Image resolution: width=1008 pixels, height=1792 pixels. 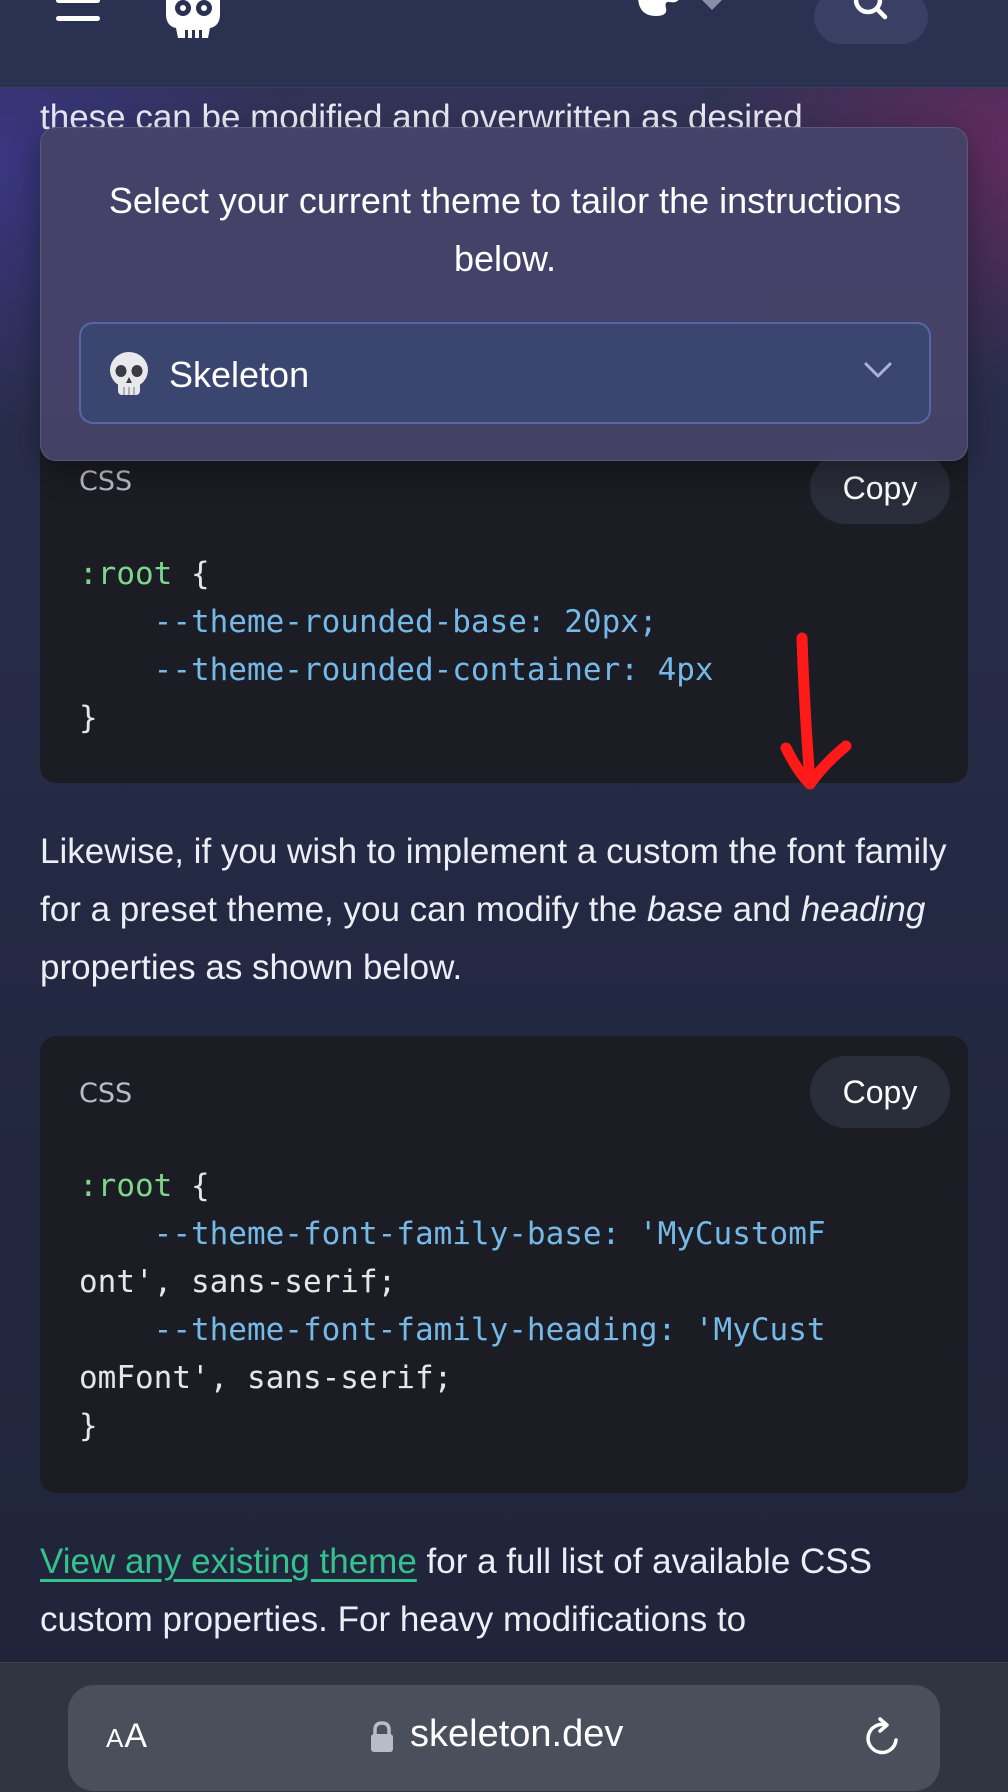 I want to click on browser-bottom-bar: AA skeleton.dev, so click(x=504, y=1727).